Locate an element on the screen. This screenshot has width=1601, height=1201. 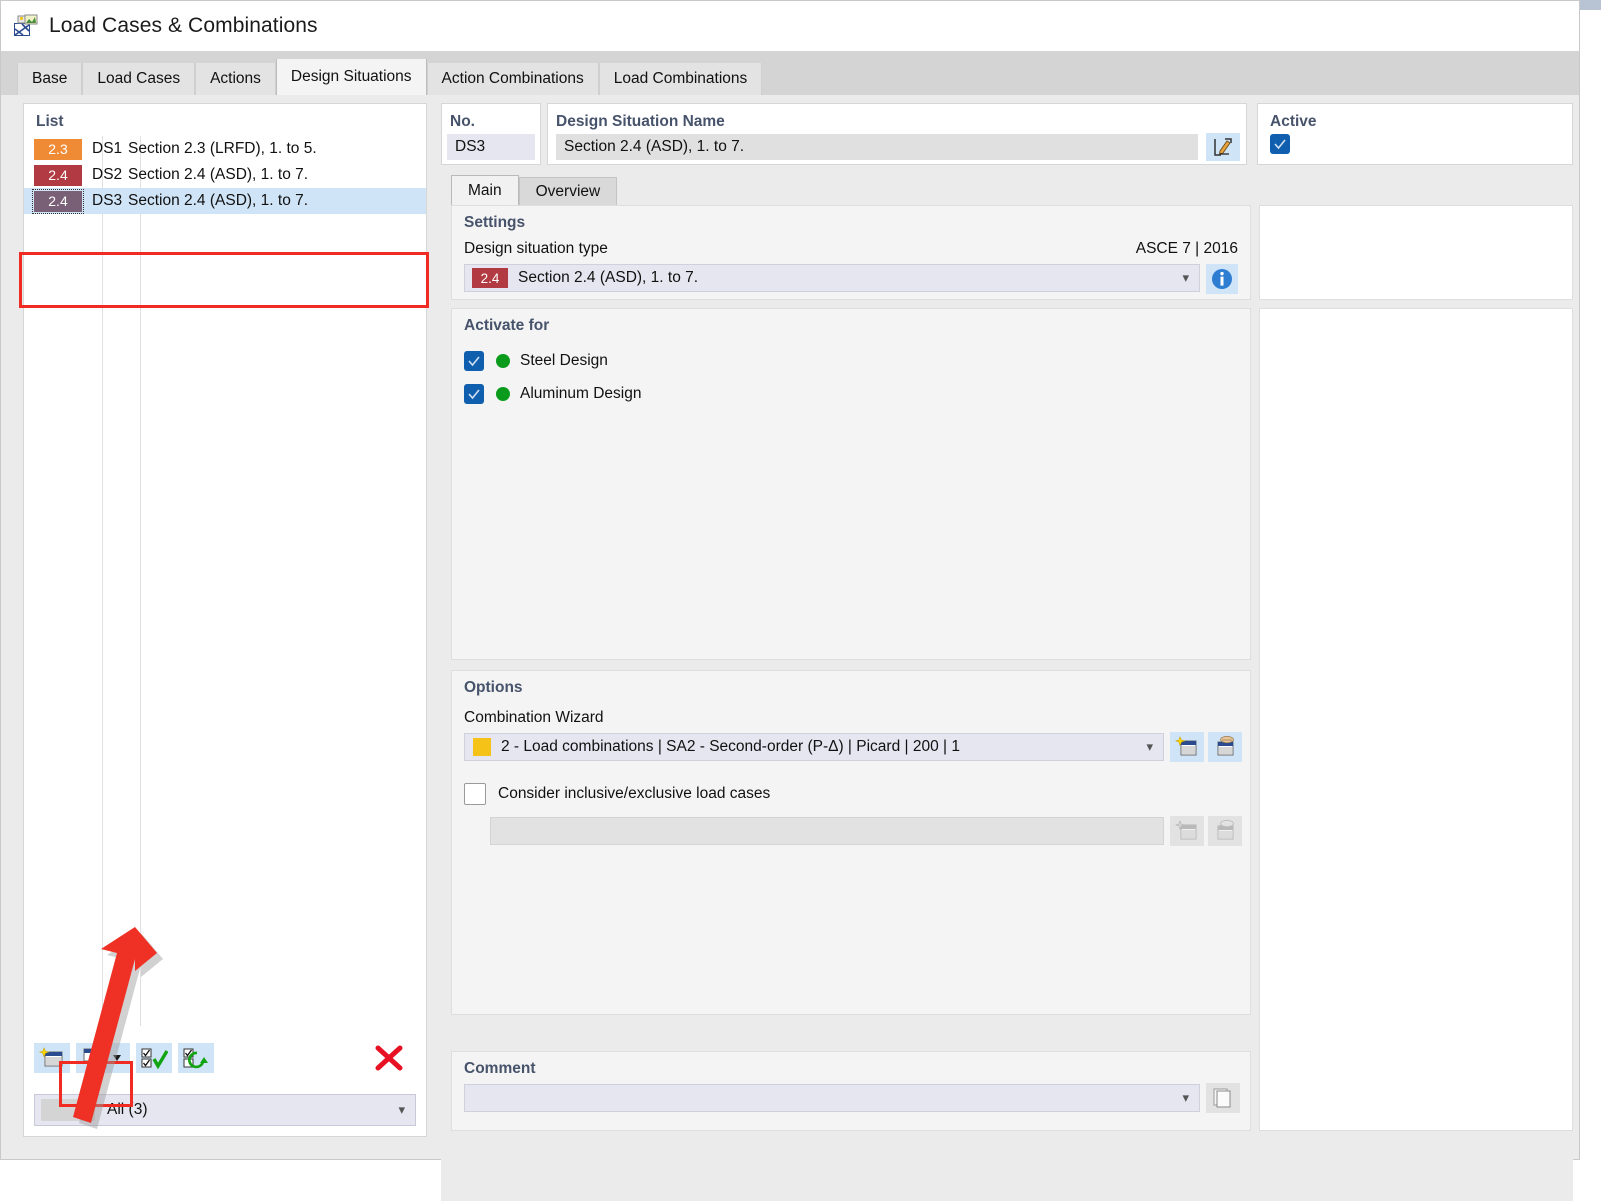
filter-color-swatch is located at coordinates (68, 1110).